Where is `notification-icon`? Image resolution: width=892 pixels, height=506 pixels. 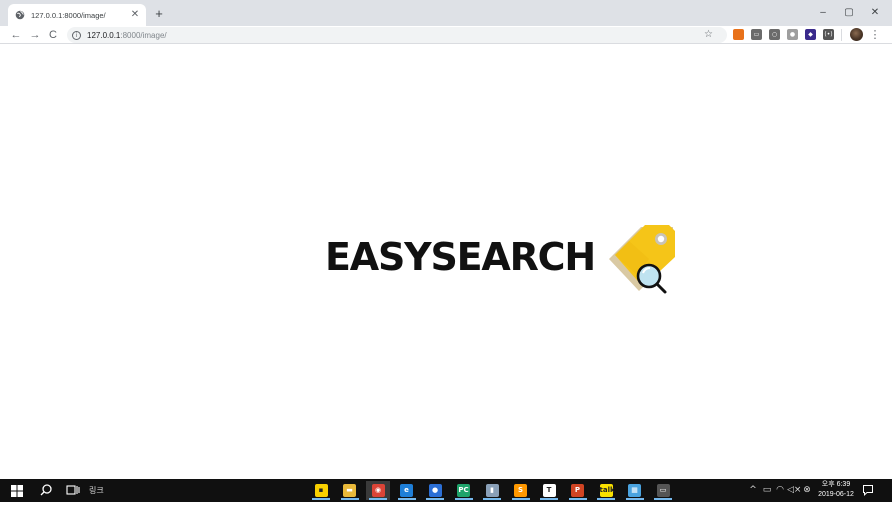 notification-icon is located at coordinates (868, 490).